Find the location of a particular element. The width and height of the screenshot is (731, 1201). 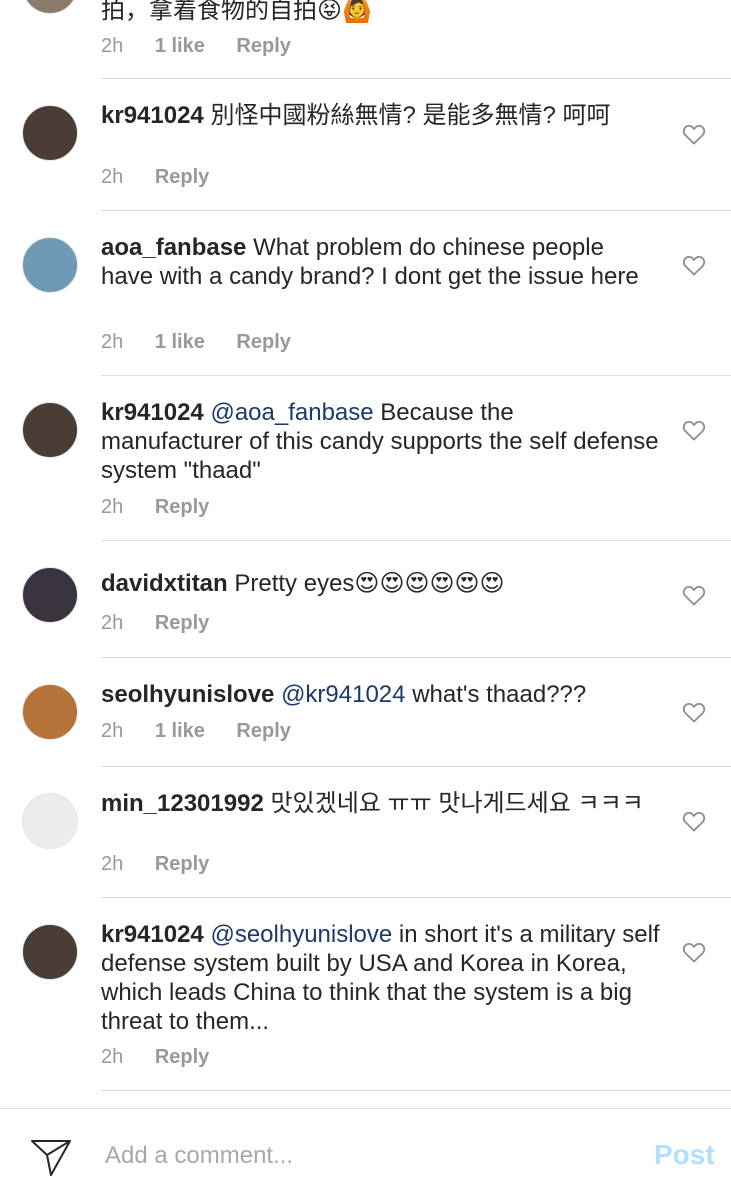

comment-input is located at coordinates (365, 1156).